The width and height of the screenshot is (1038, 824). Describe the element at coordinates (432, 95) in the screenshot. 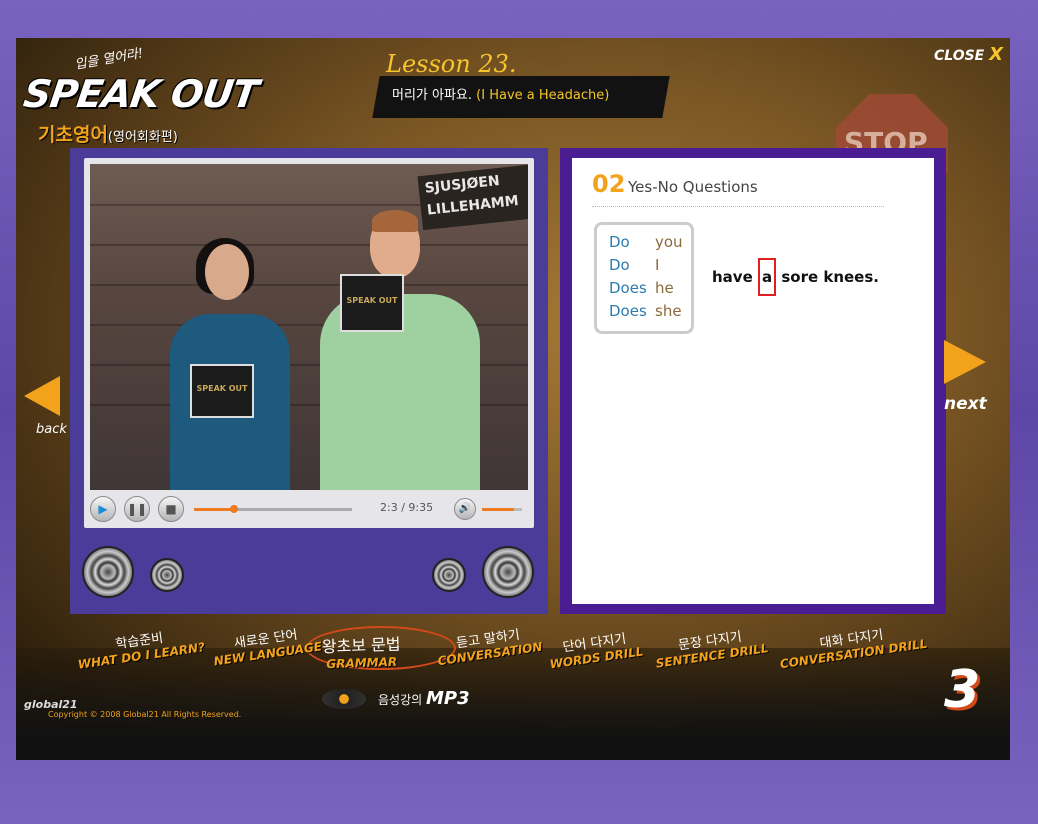

I see `lesson-title-ko: 머리가 아파요.` at that location.